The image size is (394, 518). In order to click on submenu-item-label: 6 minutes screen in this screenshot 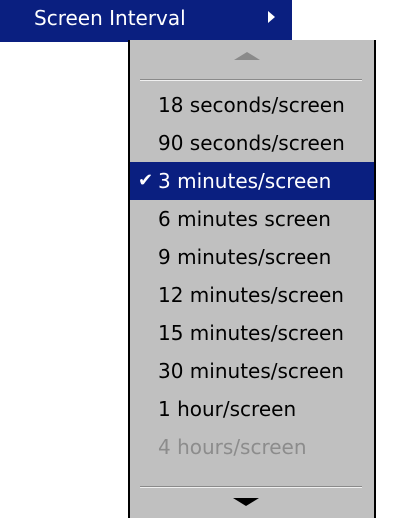, I will do `click(244, 219)`.